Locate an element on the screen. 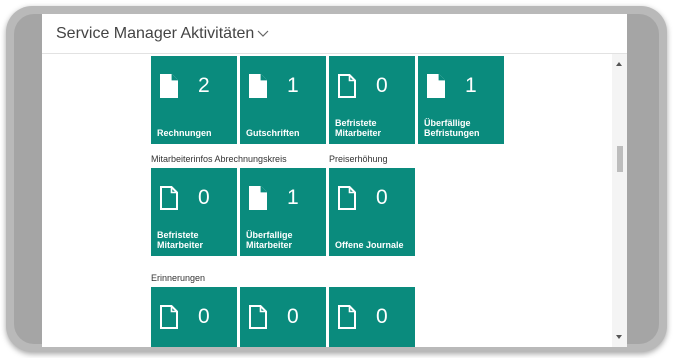  tile-befristete-mitarbeiter: 0 Befristete Mitarbeiter is located at coordinates (372, 100).